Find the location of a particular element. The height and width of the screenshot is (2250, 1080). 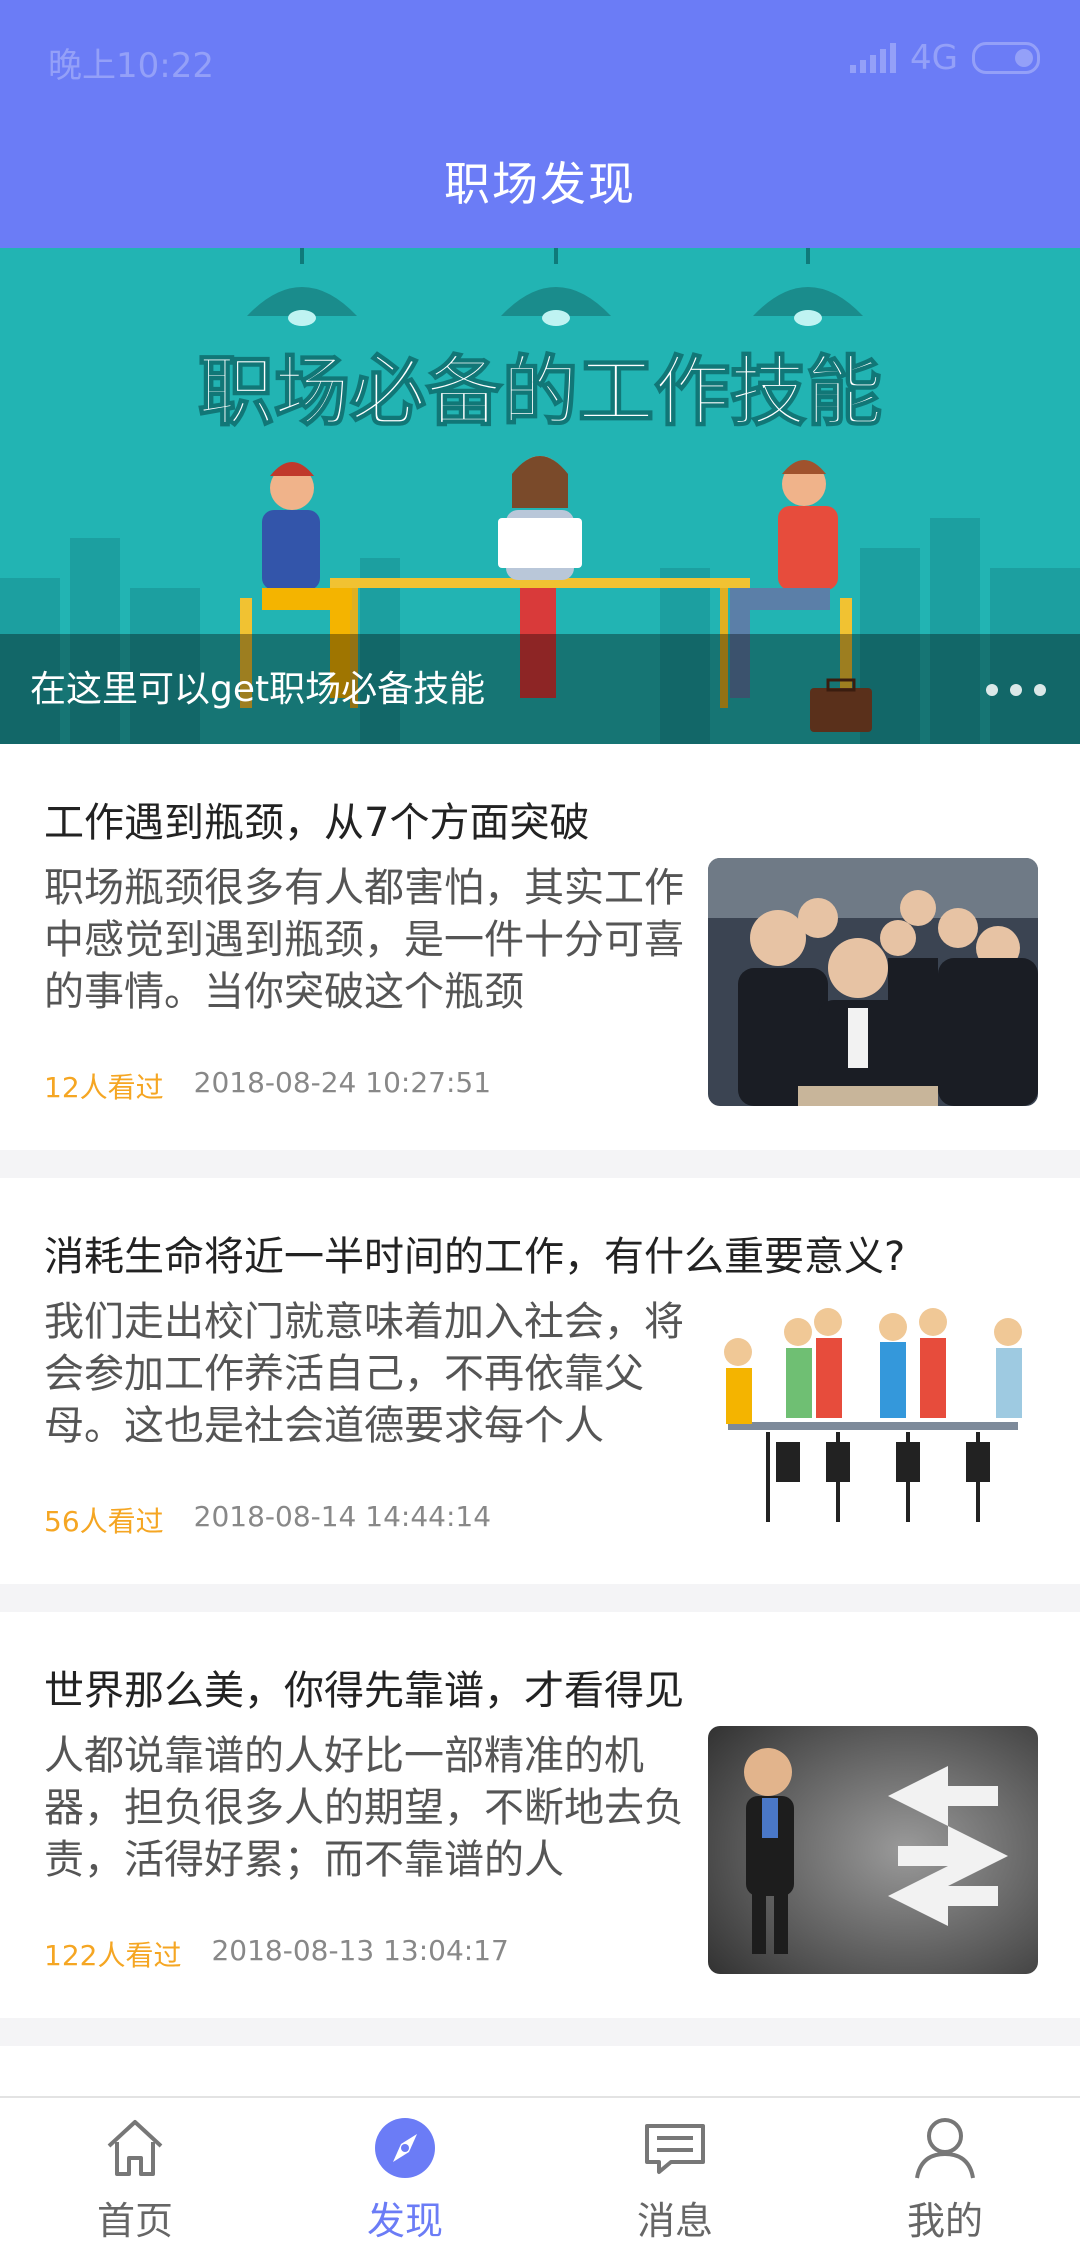

article-meta: 12人看过 2018-08-24 10:27:51 is located at coordinates (267, 1086).